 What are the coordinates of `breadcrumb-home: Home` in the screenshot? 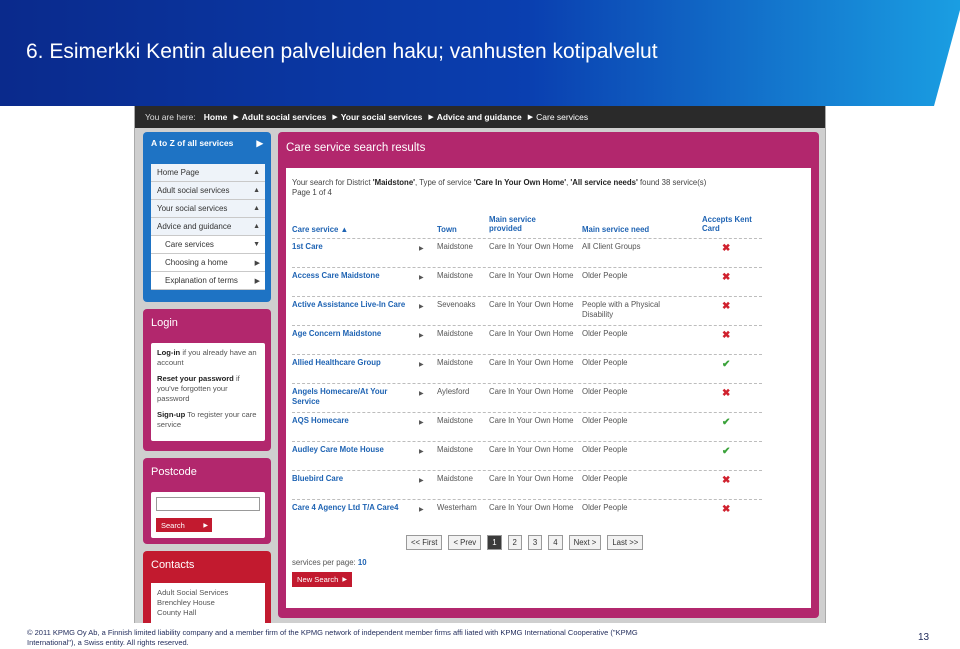 It's located at (216, 117).